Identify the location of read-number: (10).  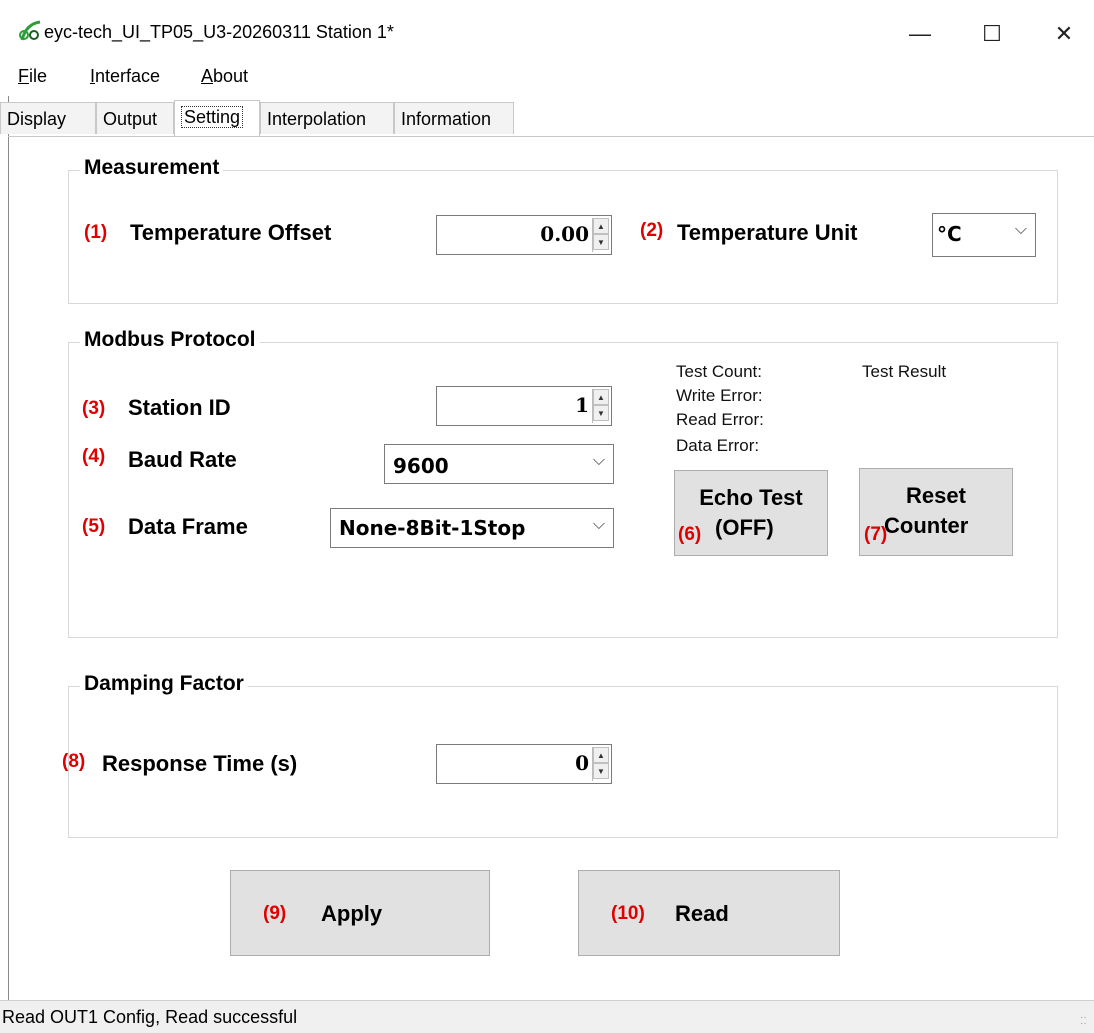
(628, 913).